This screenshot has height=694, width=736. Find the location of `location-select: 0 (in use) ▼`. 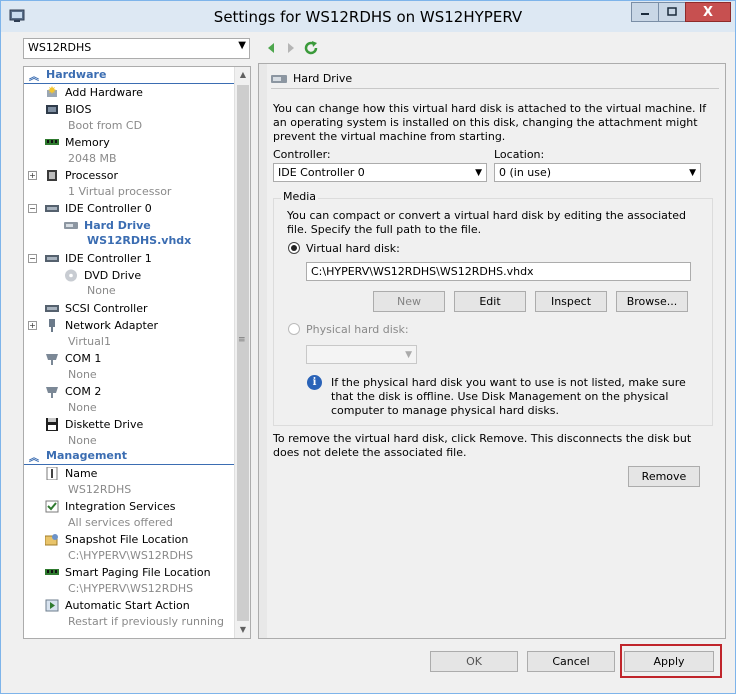

location-select: 0 (in use) ▼ is located at coordinates (597, 172).